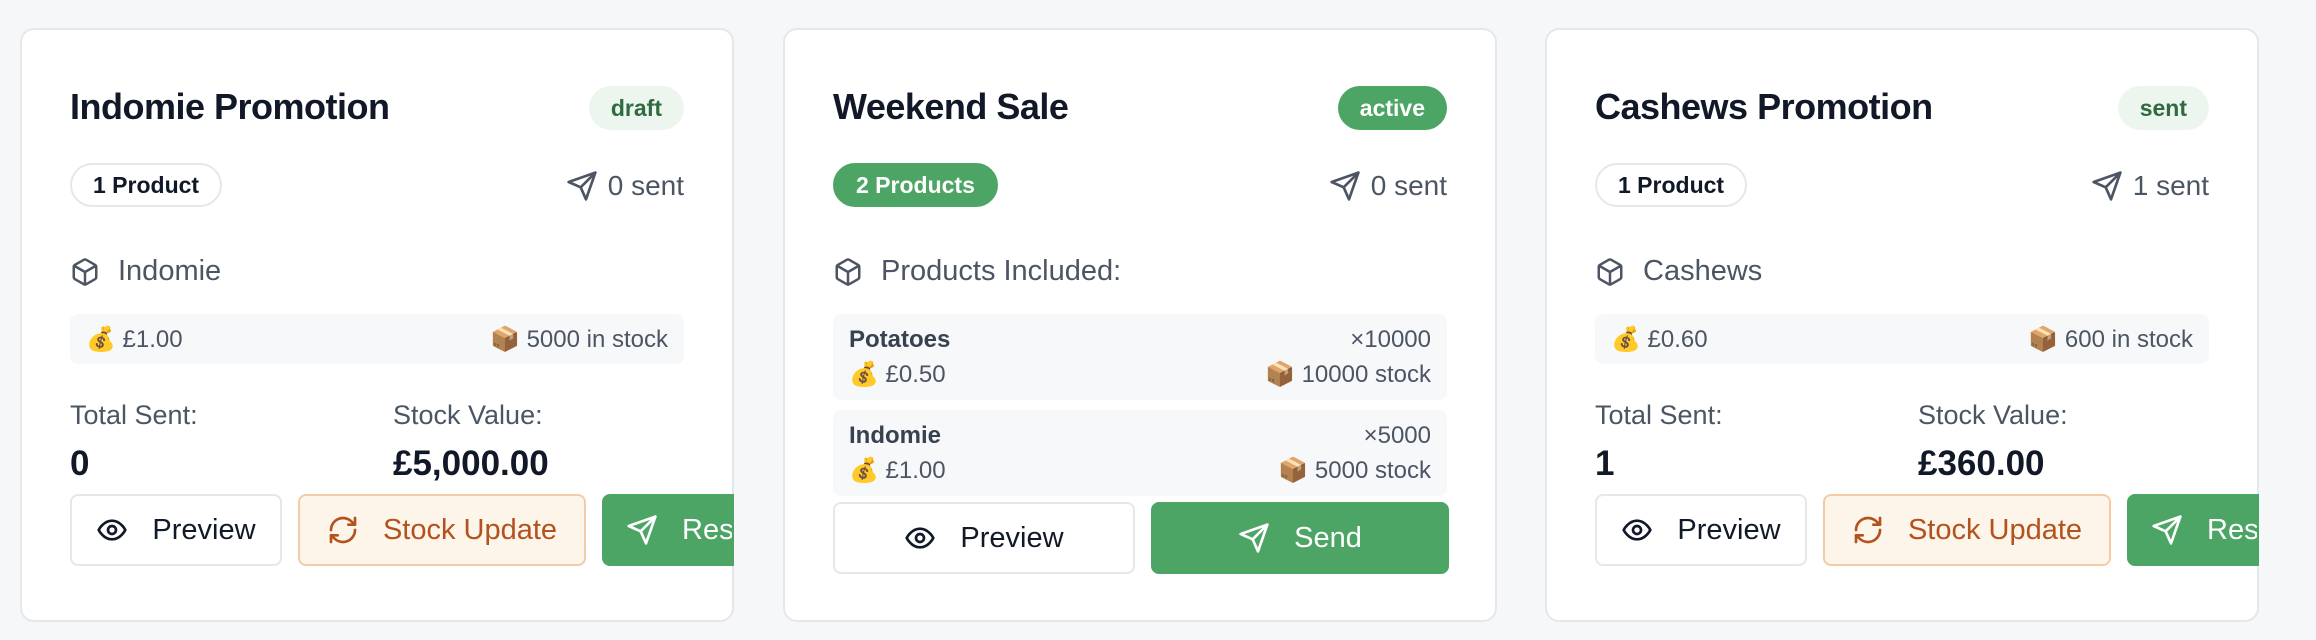  I want to click on stock: 📦 600 in stock, so click(2110, 339).